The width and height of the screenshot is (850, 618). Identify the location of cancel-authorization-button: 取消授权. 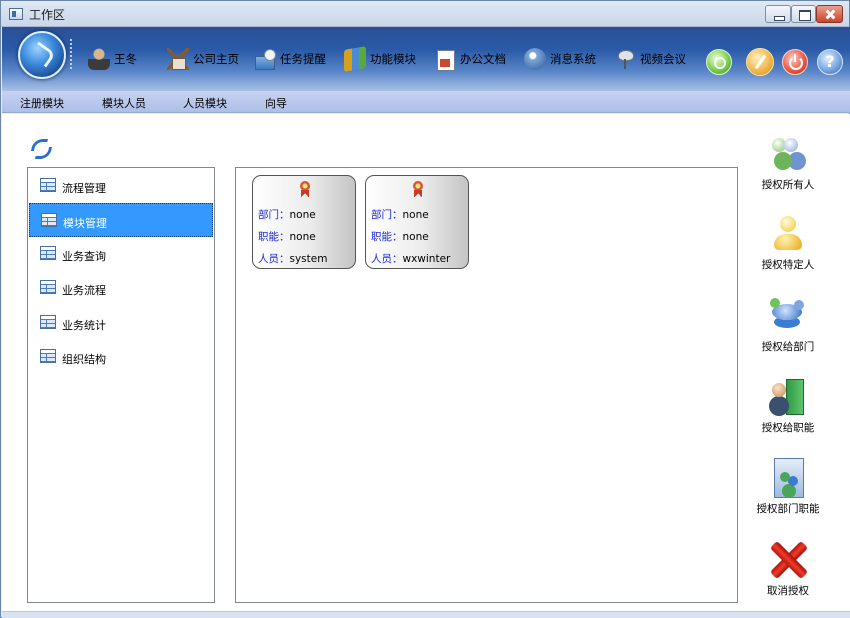
(788, 570).